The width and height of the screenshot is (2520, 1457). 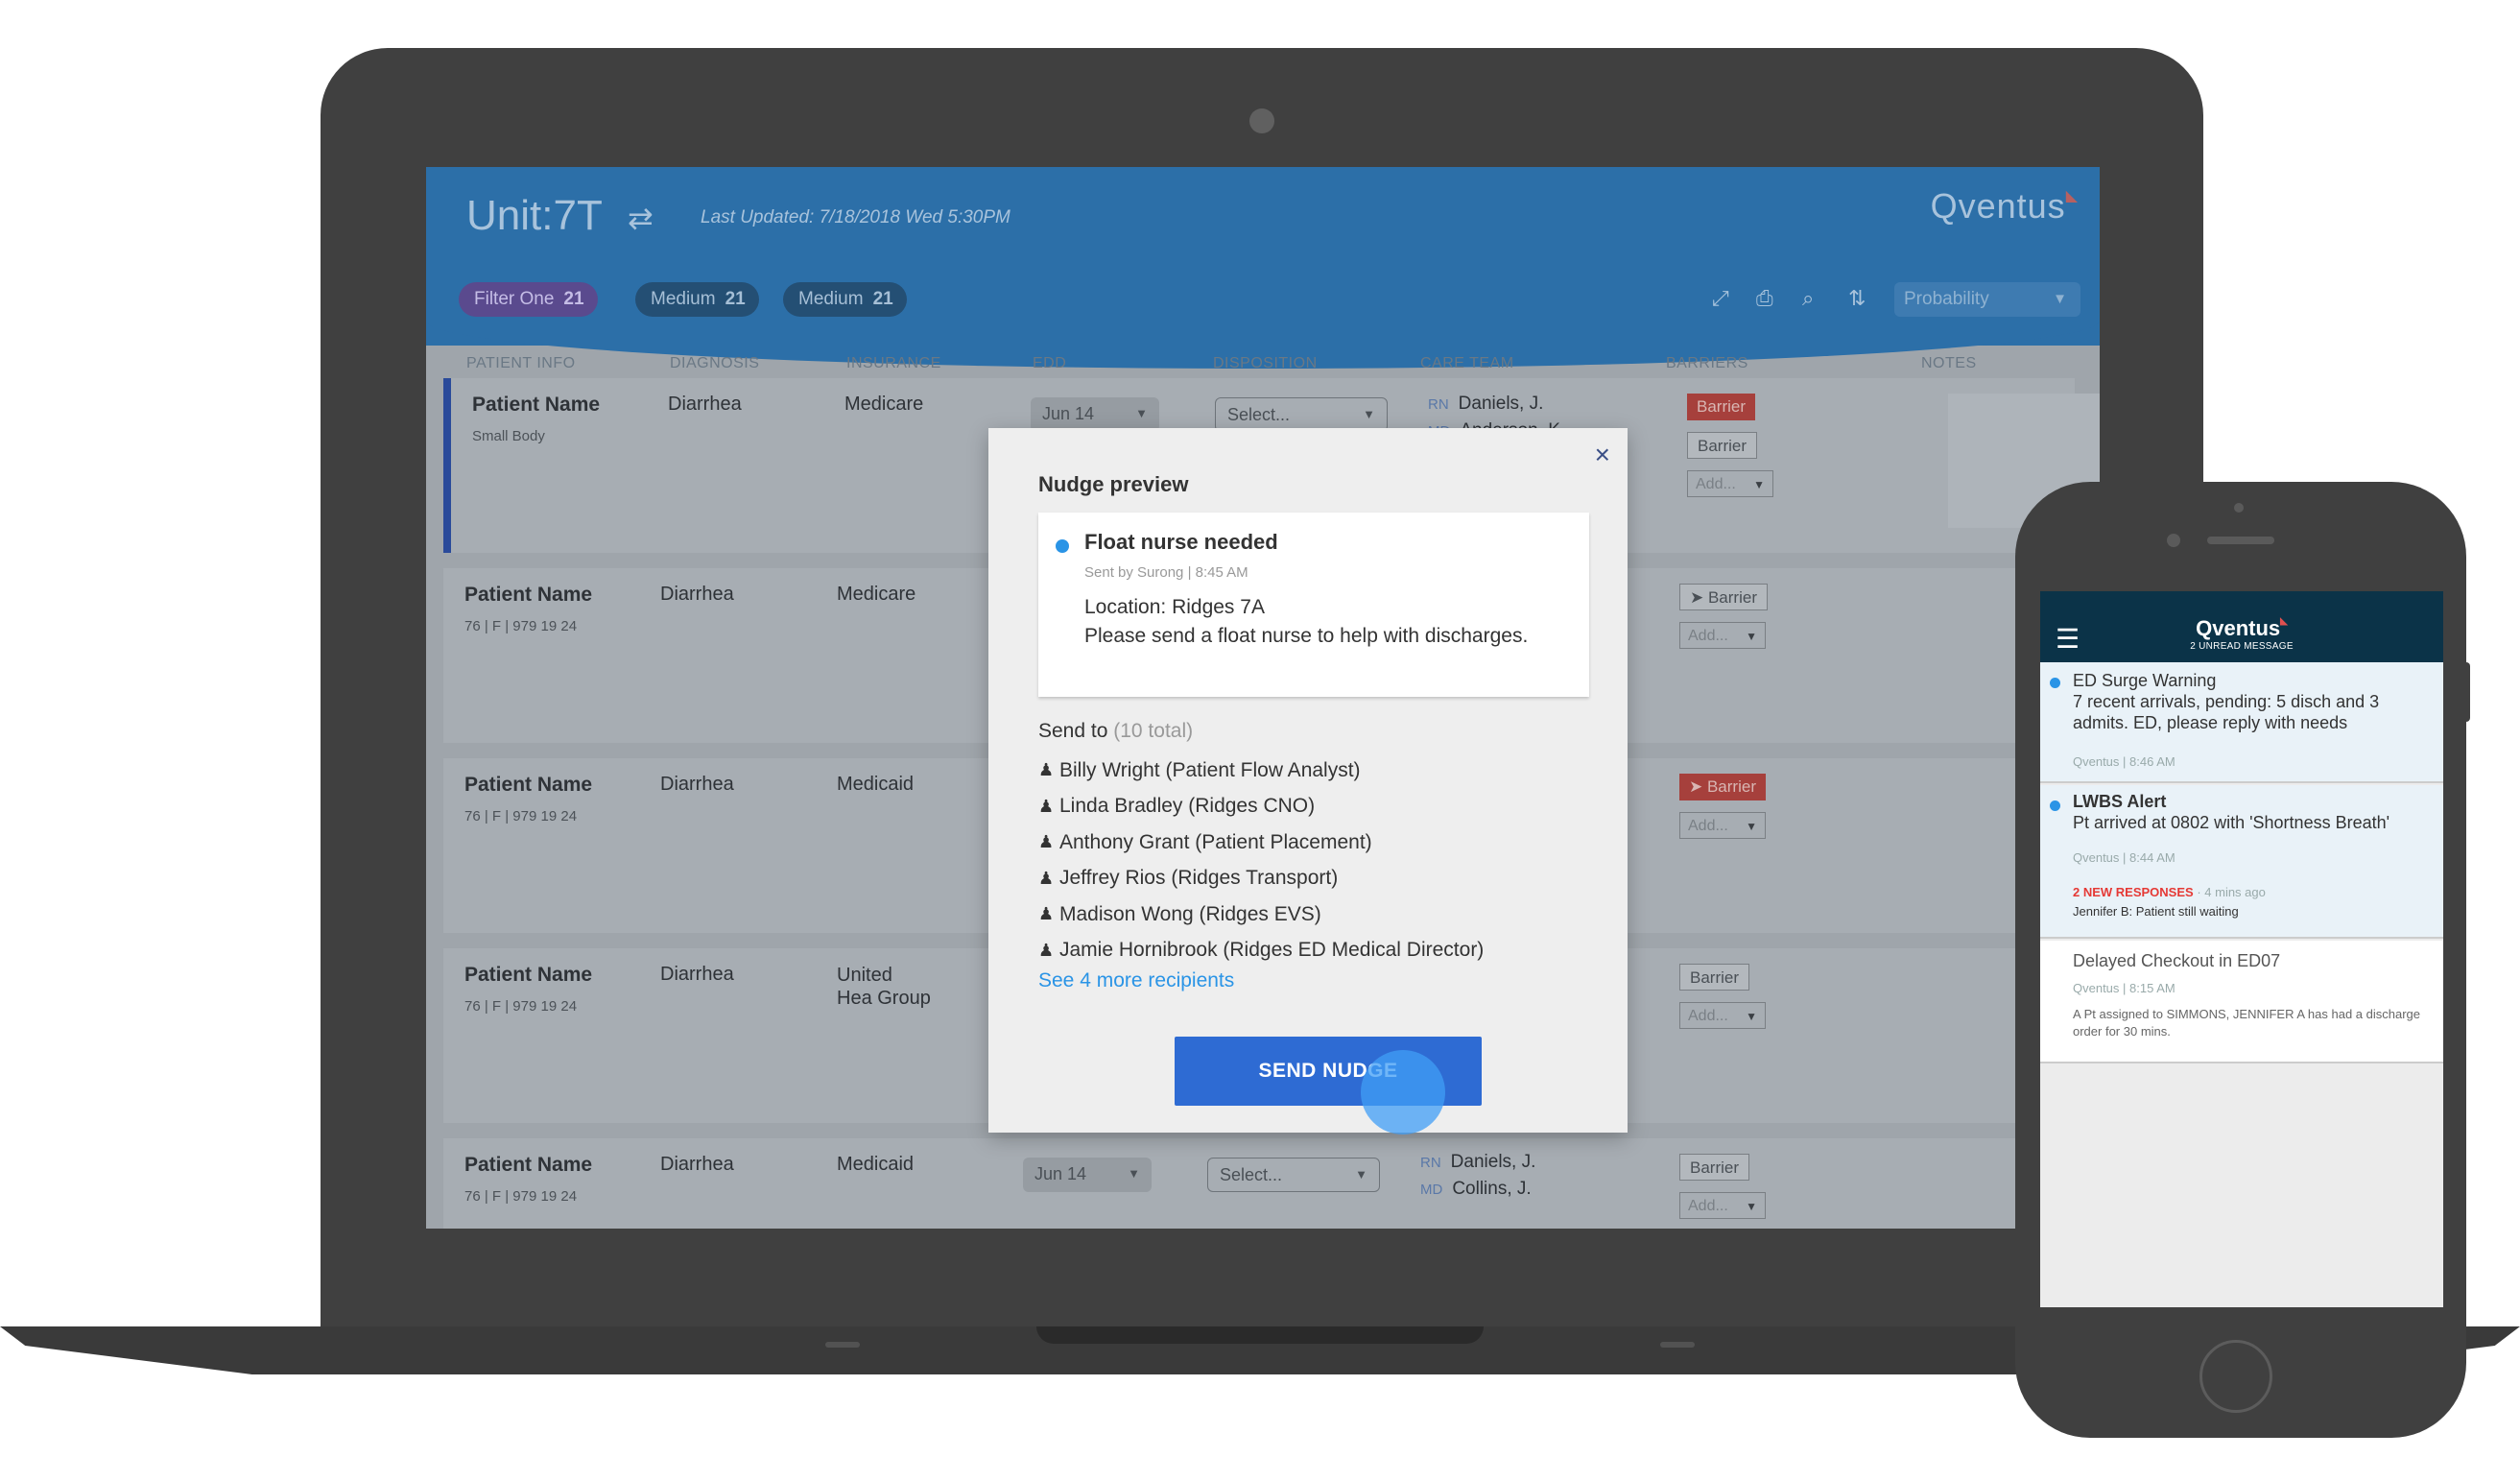 I want to click on nudge-location: Location: Ridges 7A, so click(x=1174, y=607).